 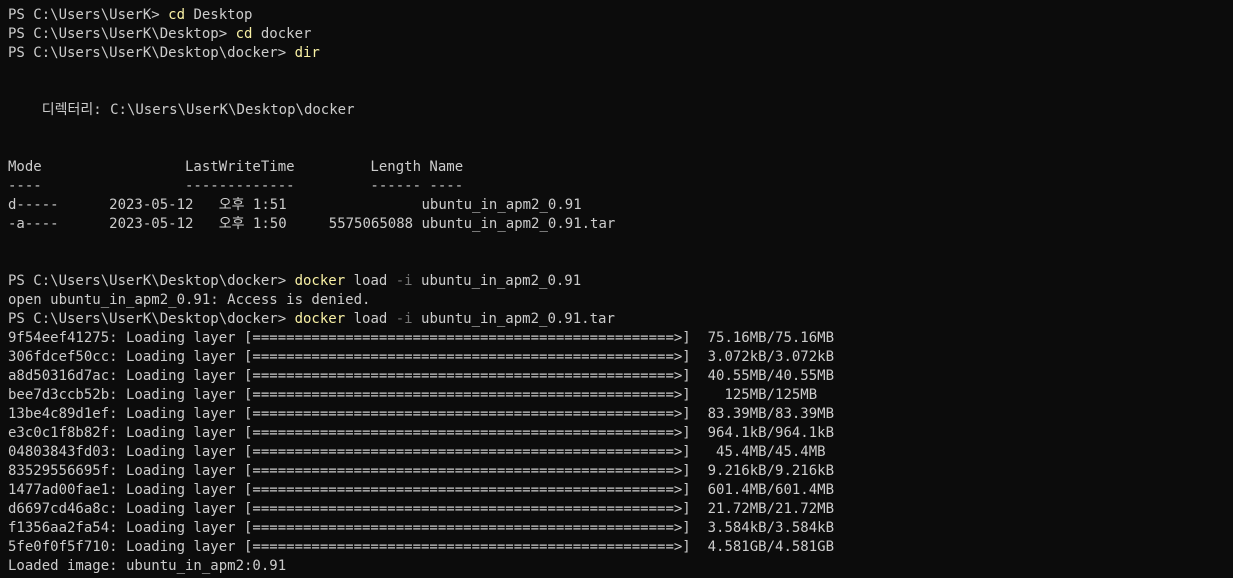 I want to click on output-text: 디렉터리: C:\Users\UserK\Desktop\docker, so click(x=181, y=110).